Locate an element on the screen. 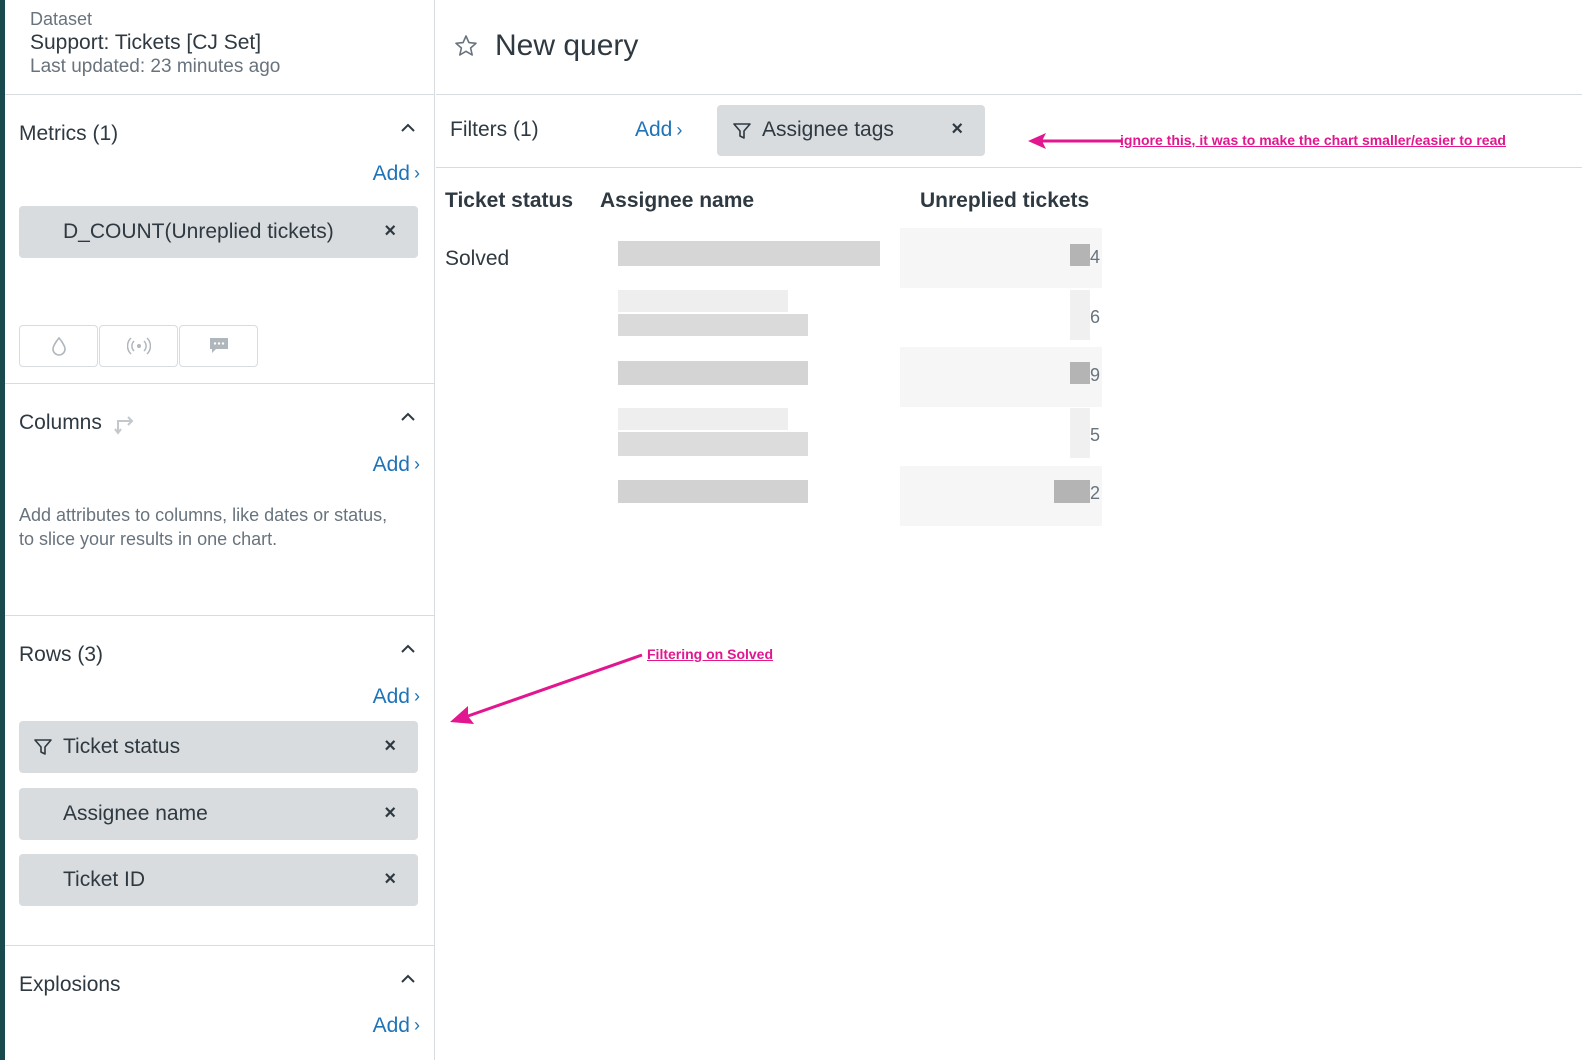  chat-button is located at coordinates (218, 346).